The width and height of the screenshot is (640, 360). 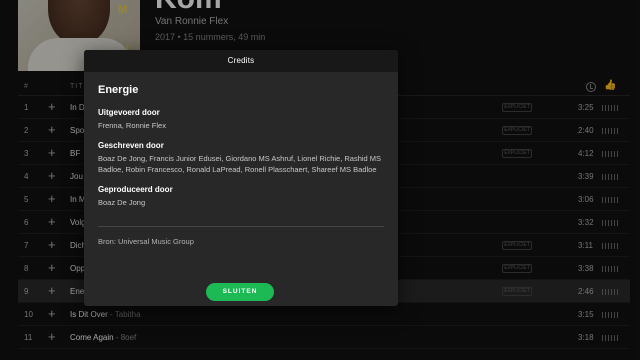 What do you see at coordinates (131, 145) in the screenshot?
I see `credit-role: Geschreven door` at bounding box center [131, 145].